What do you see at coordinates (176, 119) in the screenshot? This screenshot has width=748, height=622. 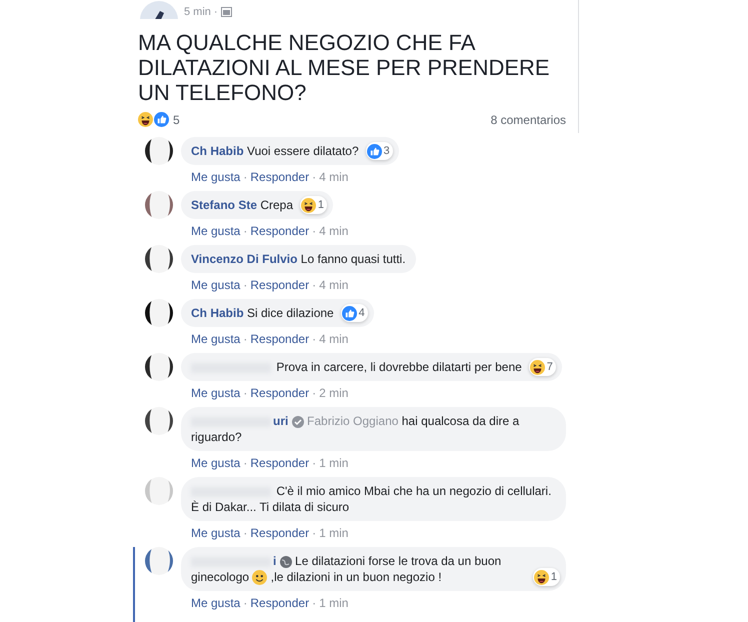 I see `reaction-count: 5` at bounding box center [176, 119].